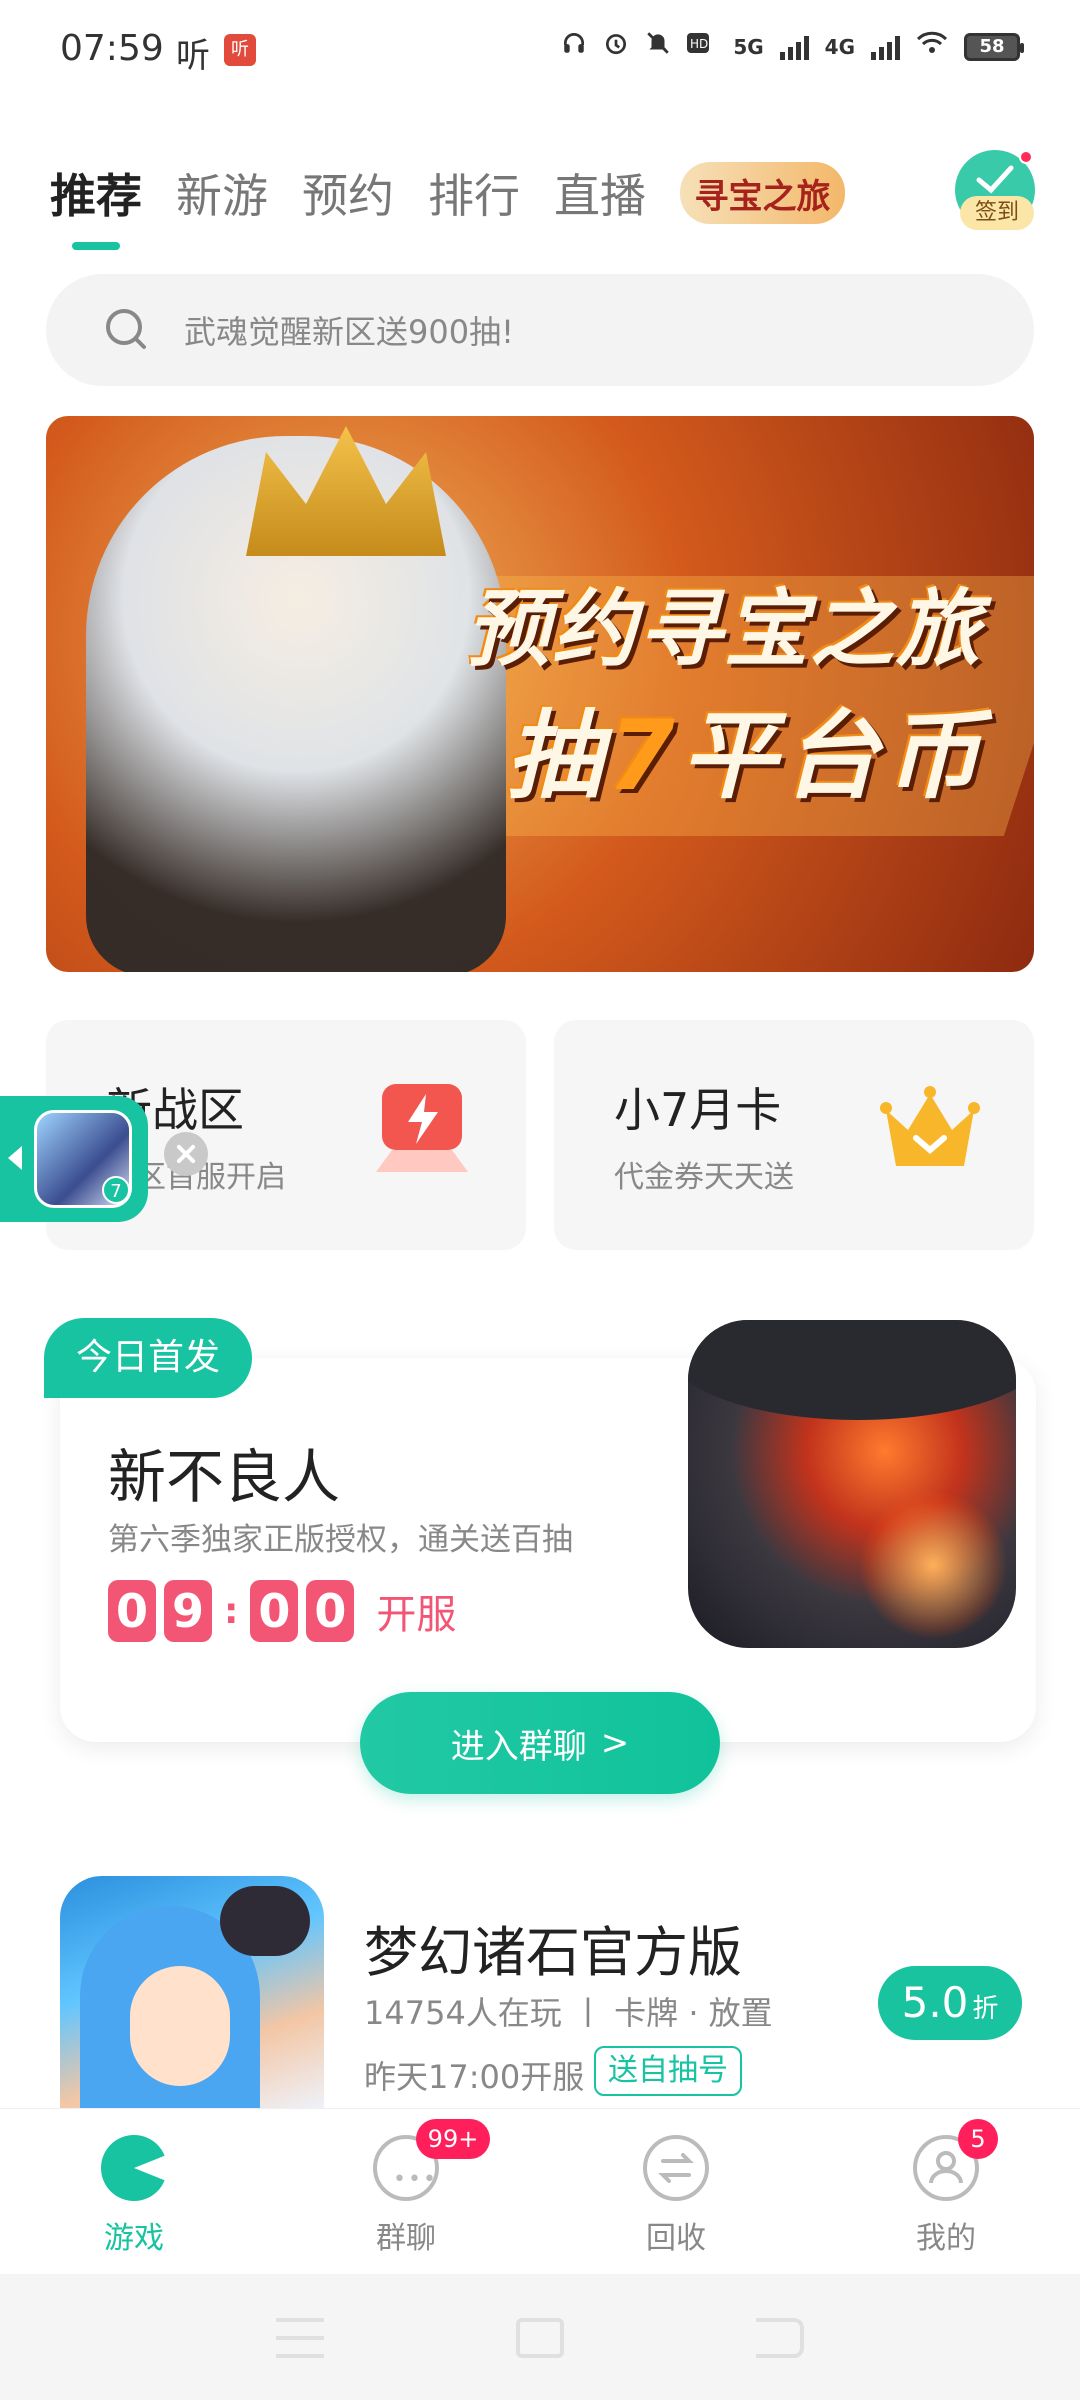 The width and height of the screenshot is (1080, 2400). I want to click on network-5g: 5G, so click(748, 46).